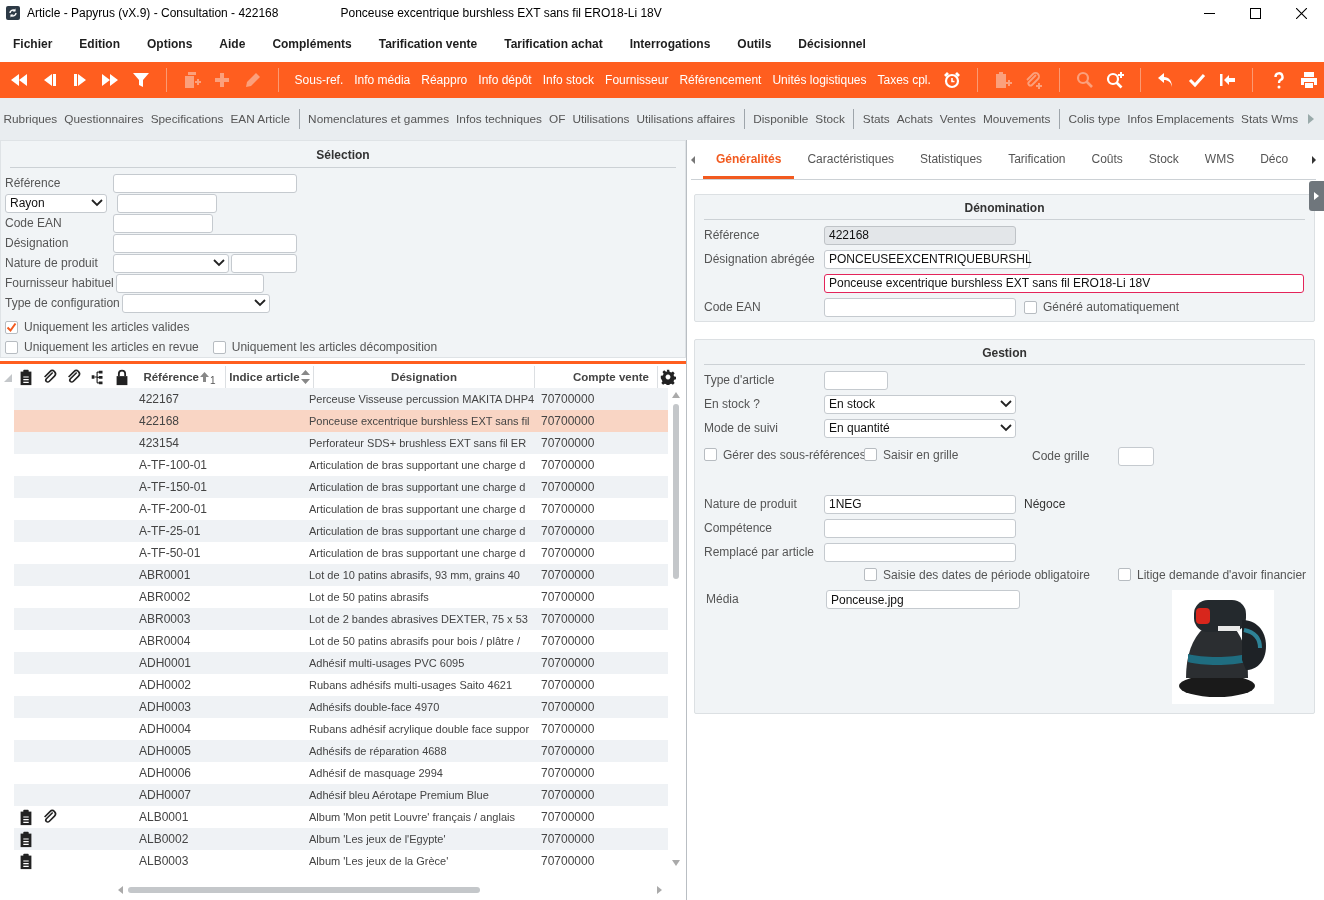 The width and height of the screenshot is (1324, 900). I want to click on tab: Caractéristiques, so click(851, 159).